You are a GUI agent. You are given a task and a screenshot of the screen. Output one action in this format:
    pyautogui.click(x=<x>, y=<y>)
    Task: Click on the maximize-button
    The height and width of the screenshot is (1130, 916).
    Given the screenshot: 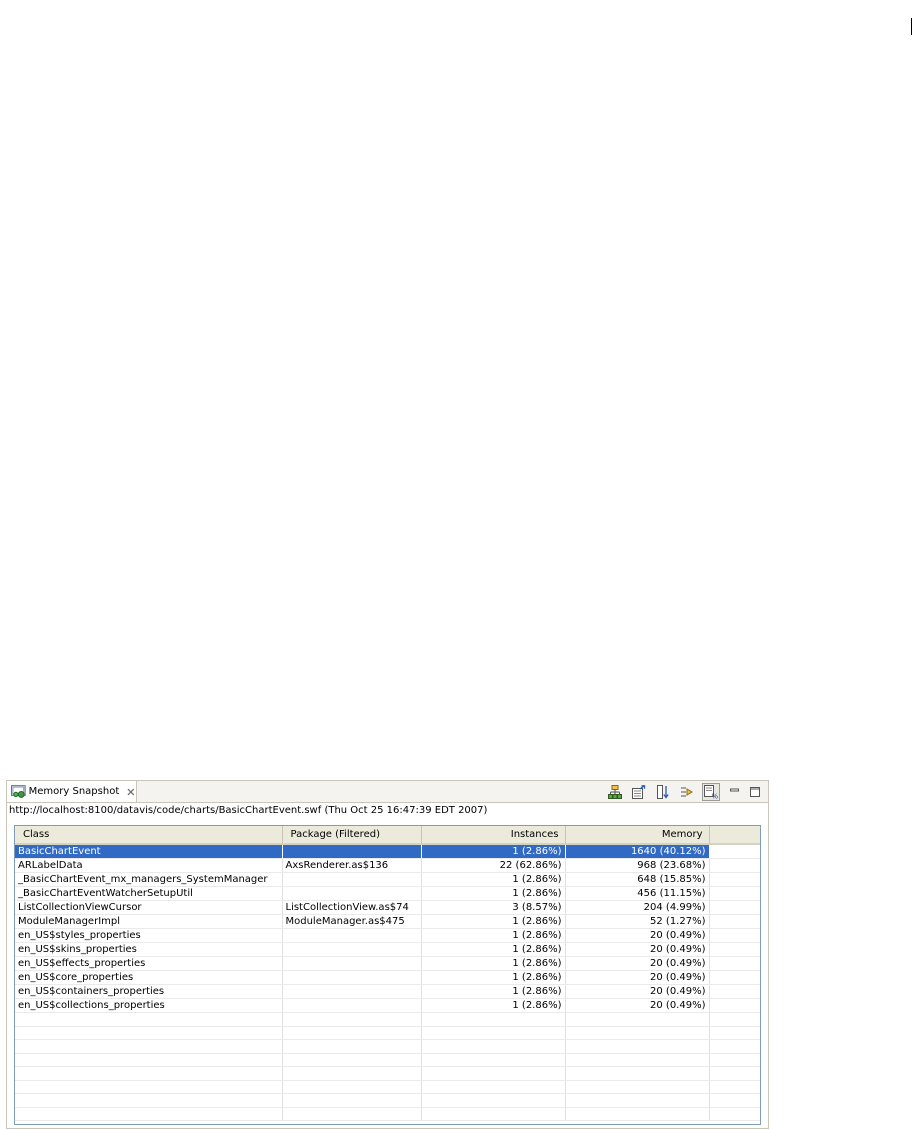 What is the action you would take?
    pyautogui.click(x=755, y=792)
    